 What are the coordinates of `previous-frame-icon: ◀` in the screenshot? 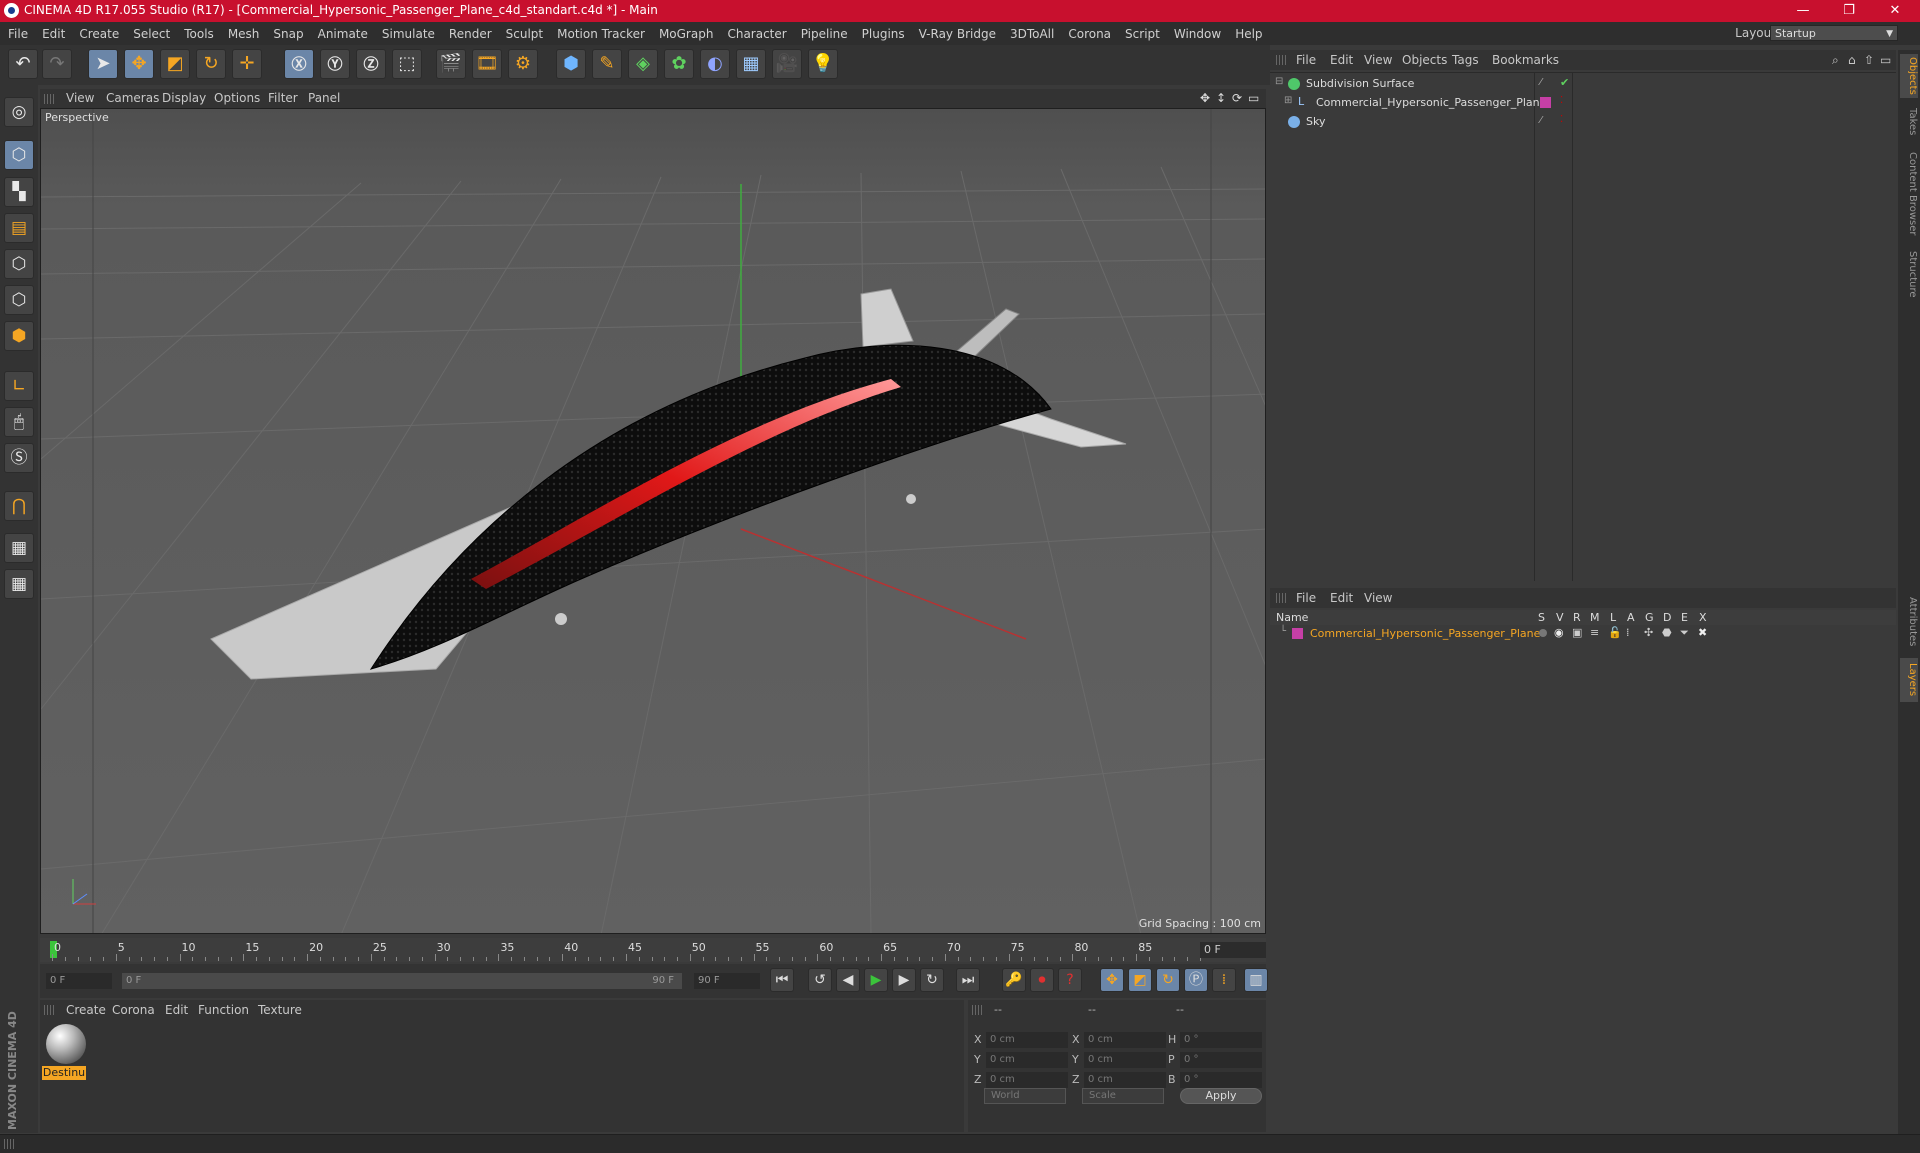 It's located at (848, 980).